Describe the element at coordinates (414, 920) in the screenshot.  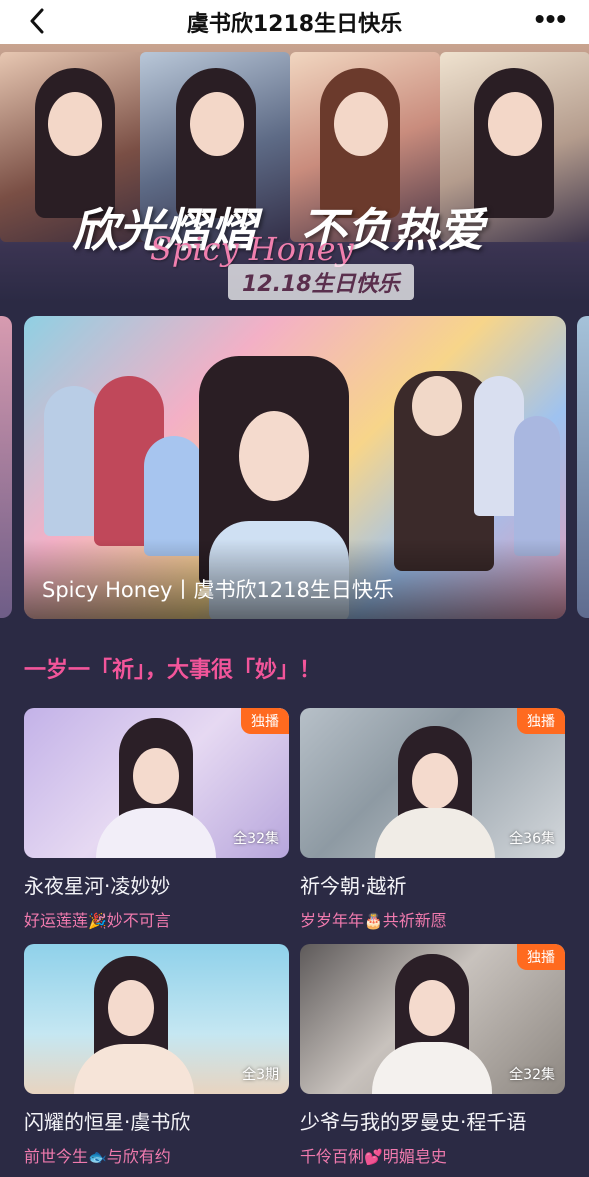
I see `tagline-part-2: 共祈新愿` at that location.